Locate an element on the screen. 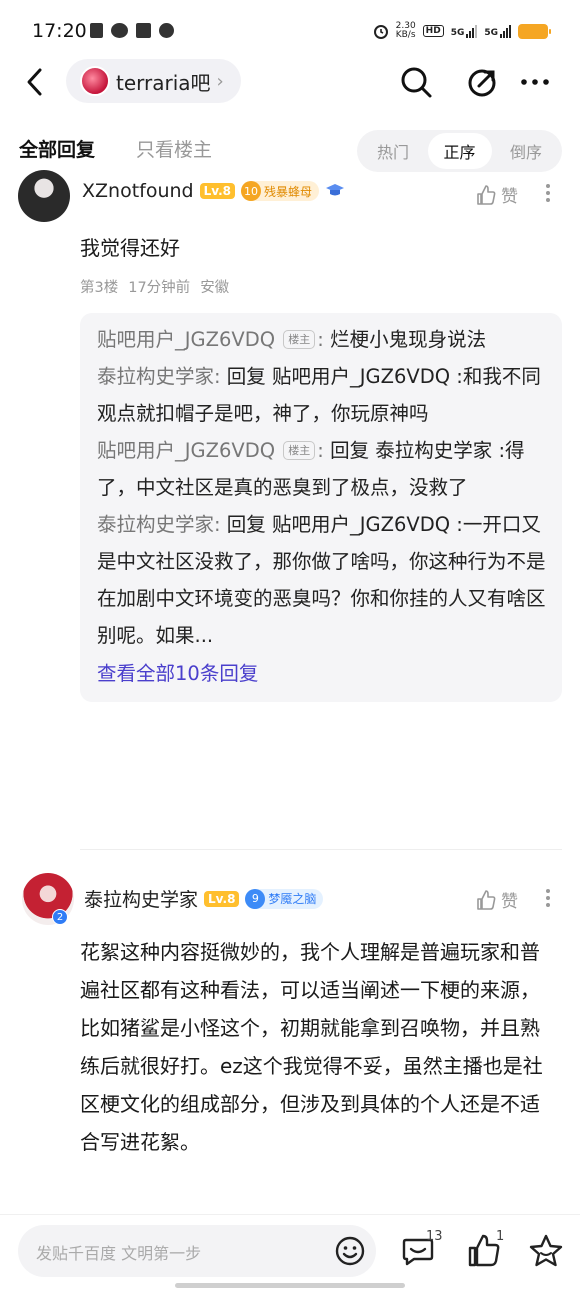 The height and width of the screenshot is (1289, 580). share-icon is located at coordinates (482, 83).